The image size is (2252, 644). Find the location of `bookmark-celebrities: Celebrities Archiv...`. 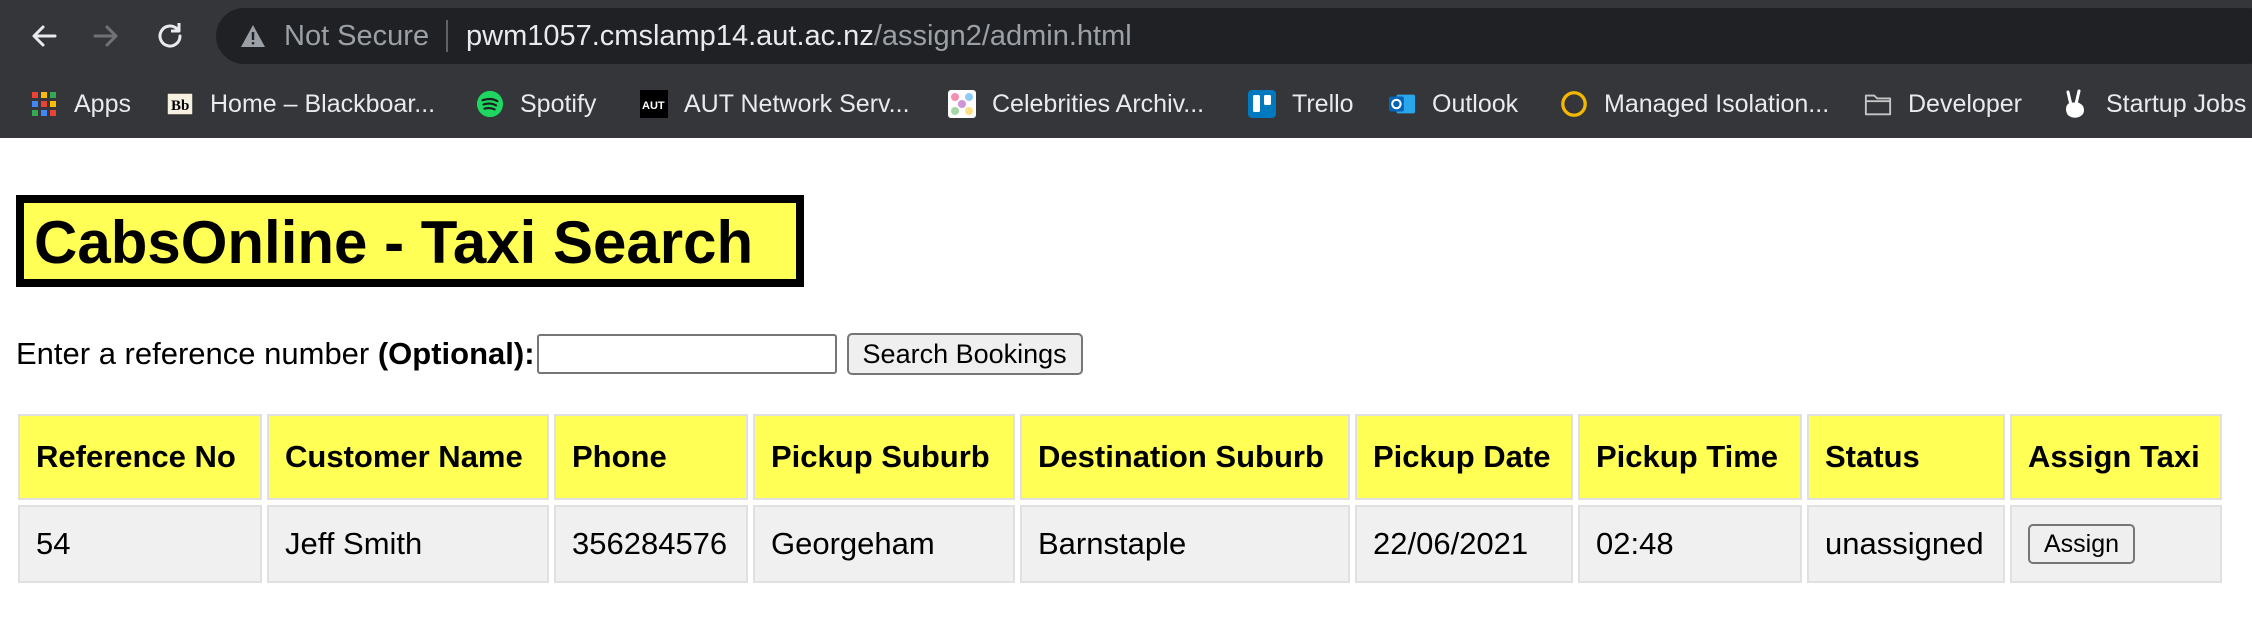

bookmark-celebrities: Celebrities Archiv... is located at coordinates (1076, 104).